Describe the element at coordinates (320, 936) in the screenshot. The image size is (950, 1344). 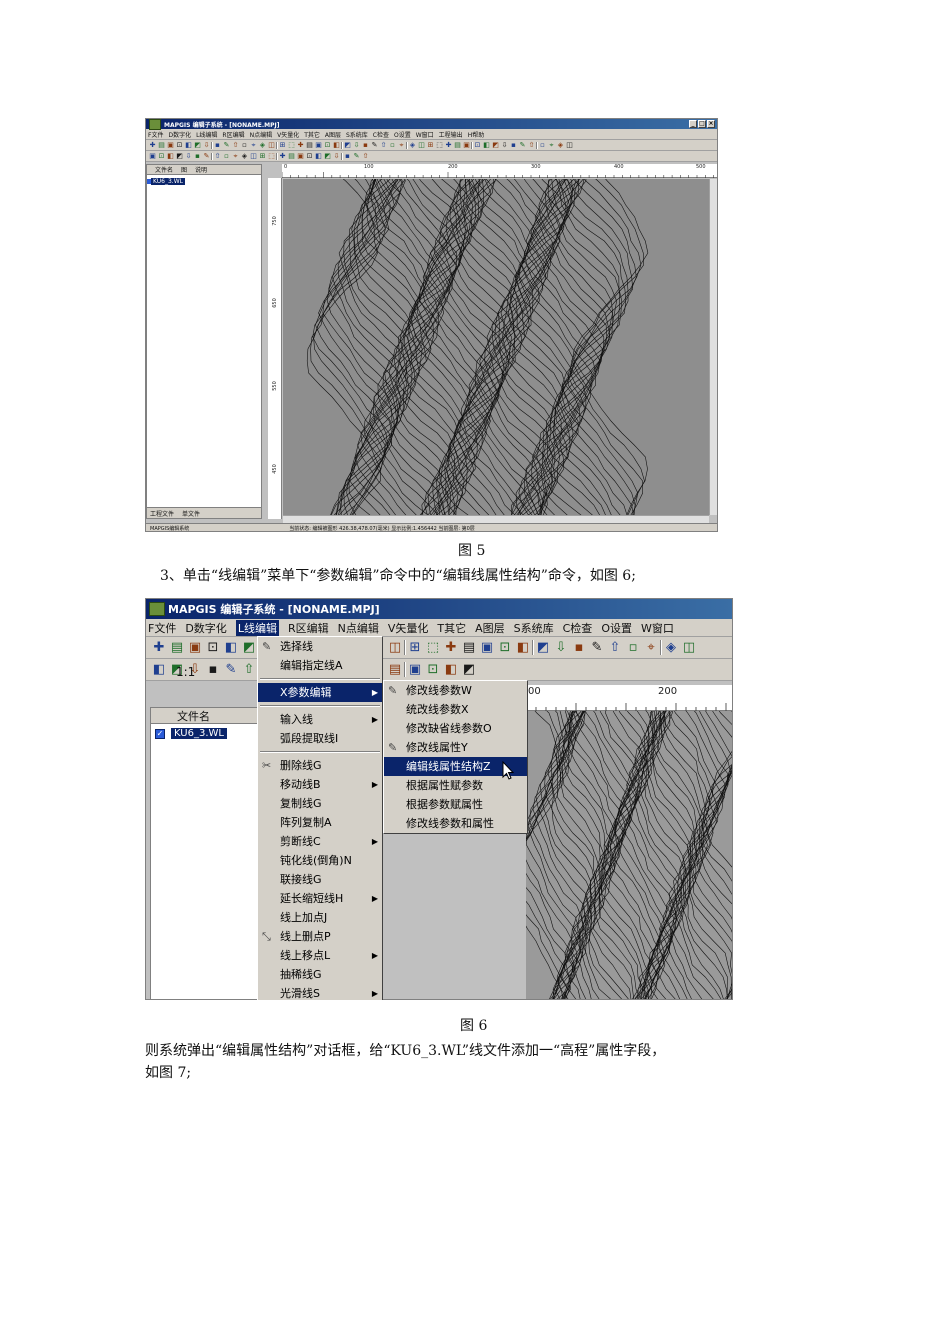
I see `menu-item: ⤡ 线上删点P` at that location.